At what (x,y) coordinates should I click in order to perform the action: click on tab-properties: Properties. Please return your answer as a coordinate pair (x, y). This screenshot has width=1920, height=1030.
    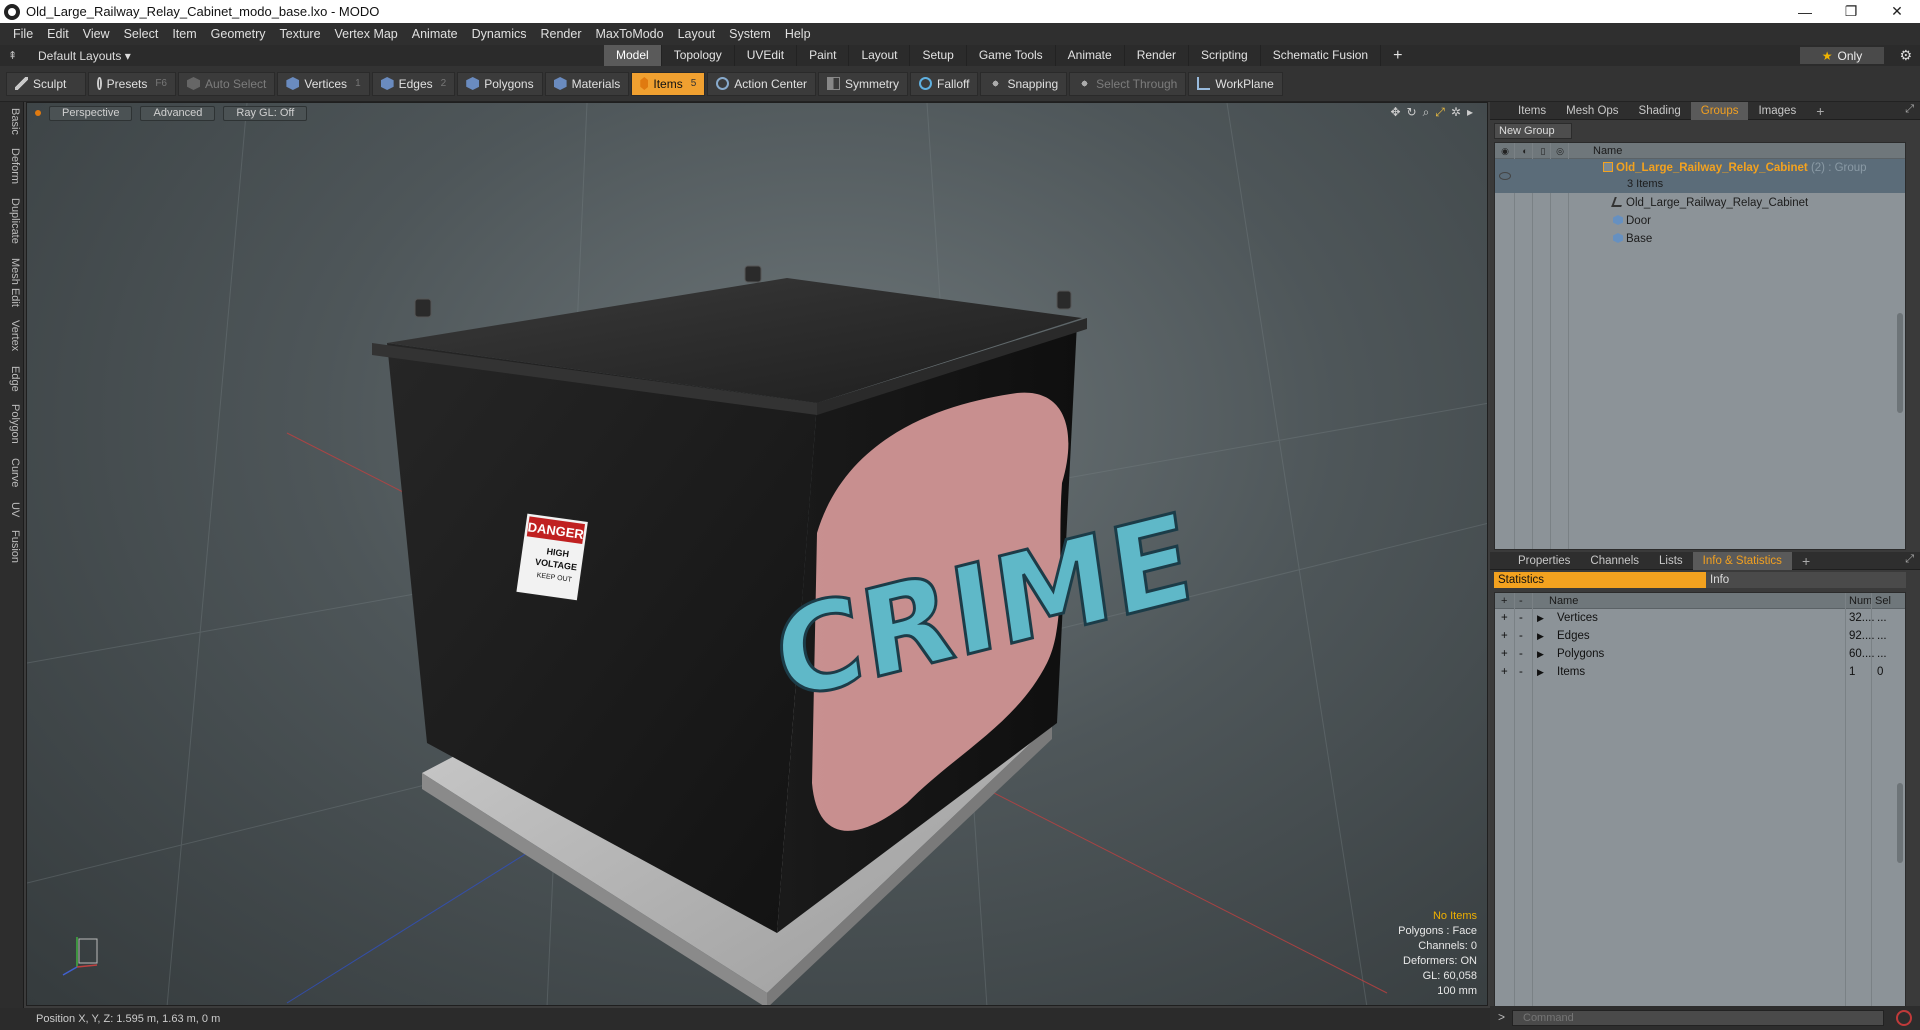
    Looking at the image, I should click on (1544, 561).